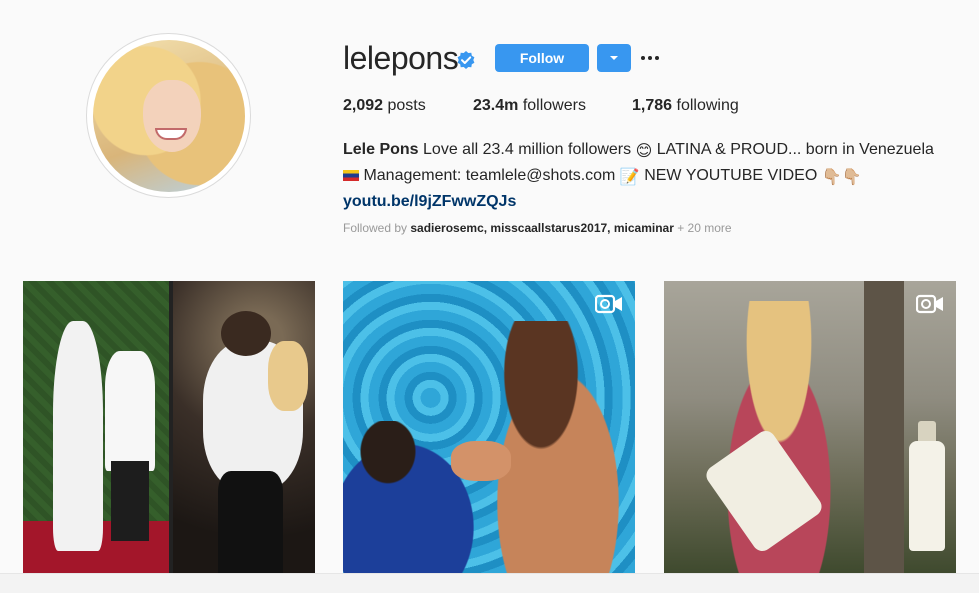 Image resolution: width=979 pixels, height=593 pixels. Describe the element at coordinates (489, 175) in the screenshot. I see `bio-text: Management: teamlele@shots.com` at that location.